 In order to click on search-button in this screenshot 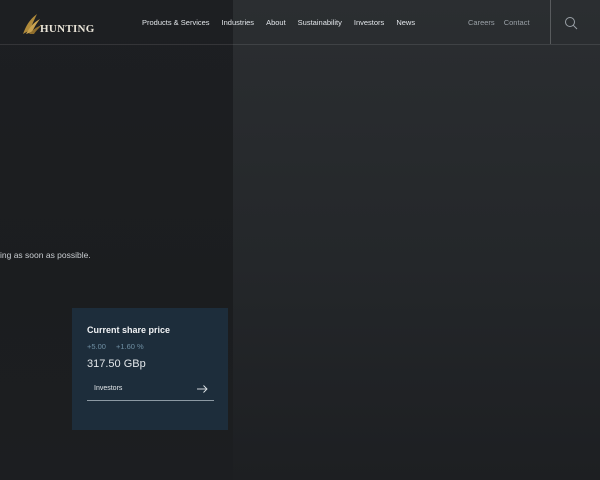, I will do `click(571, 23)`.